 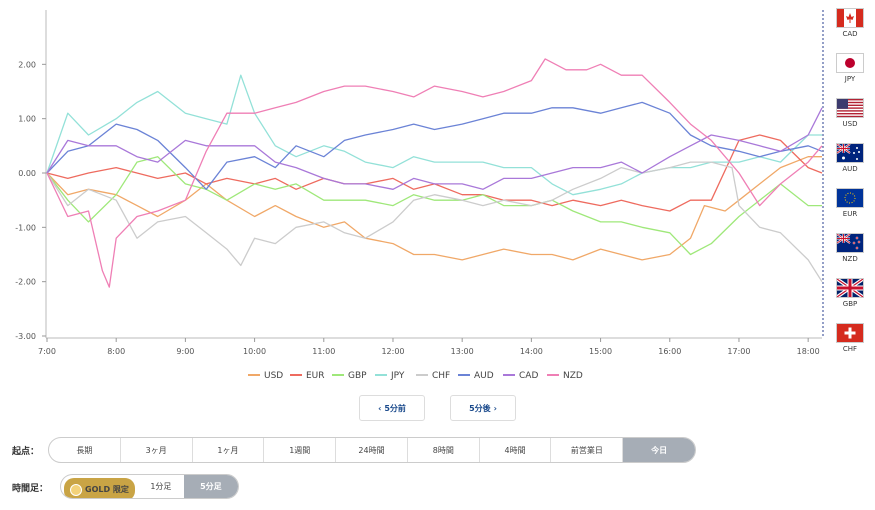 I want to click on gold-only-badge: GOLD 限定, so click(x=99, y=488).